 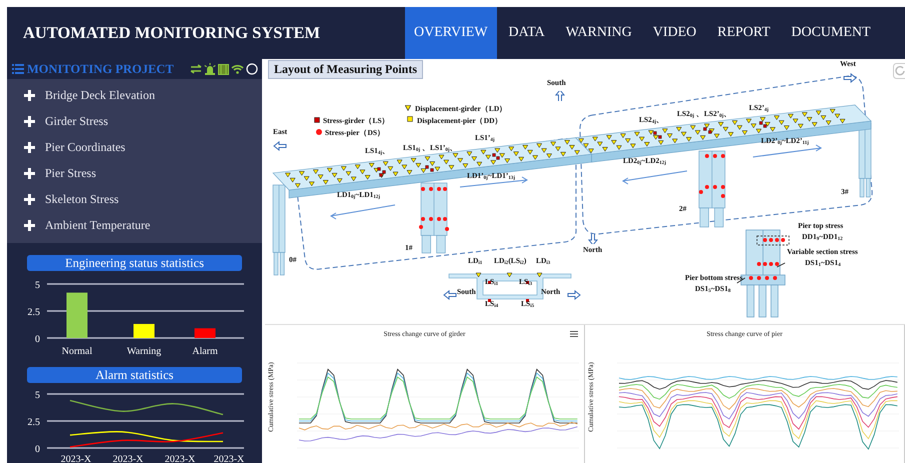 What do you see at coordinates (319, 132) in the screenshot?
I see `dot-marker-icon` at bounding box center [319, 132].